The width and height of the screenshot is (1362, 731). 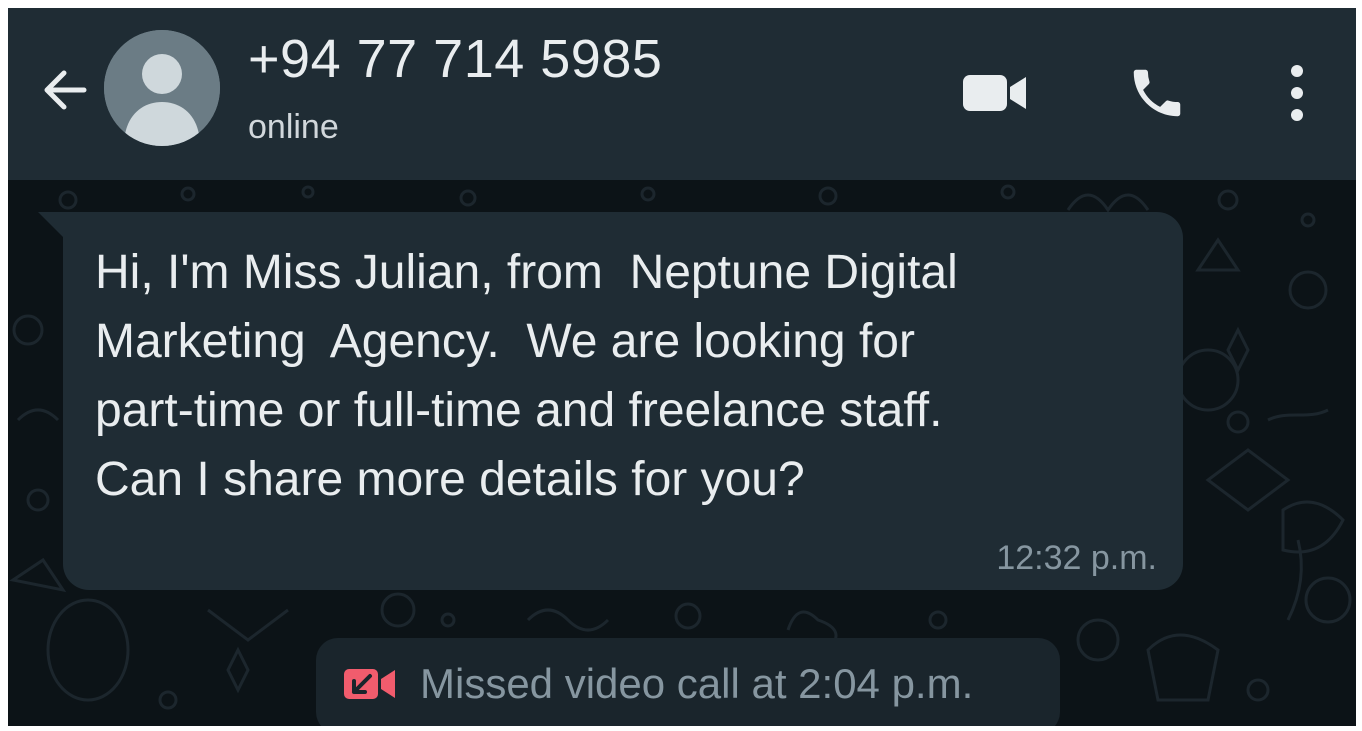 What do you see at coordinates (369, 684) in the screenshot?
I see `missed-video-call-icon` at bounding box center [369, 684].